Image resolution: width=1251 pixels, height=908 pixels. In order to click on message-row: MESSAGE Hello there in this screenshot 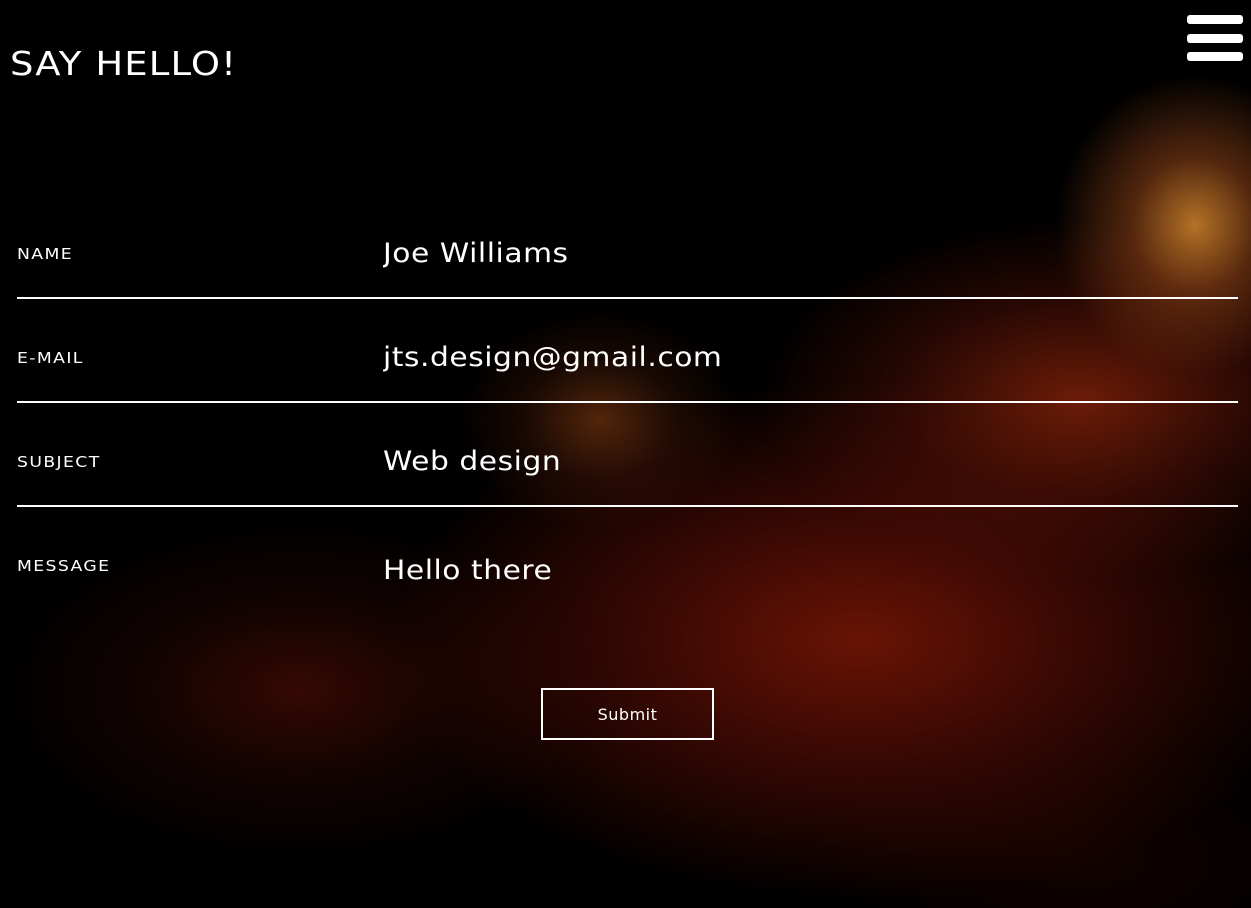, I will do `click(627, 572)`.